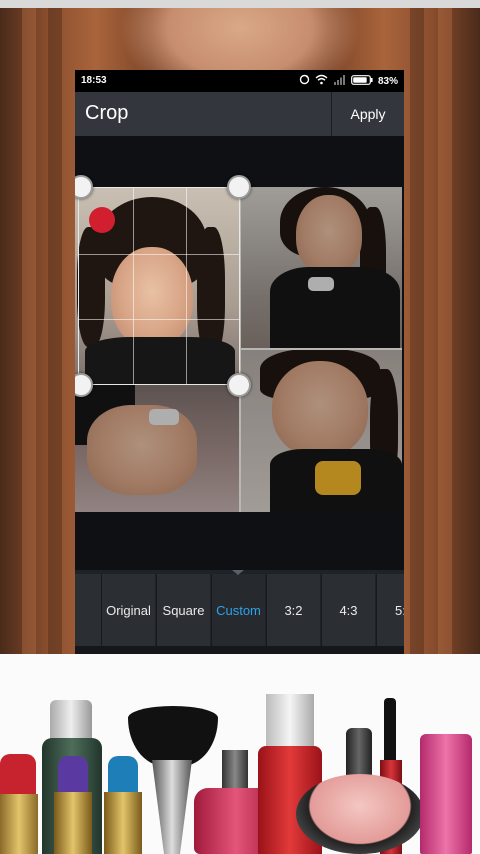 The image size is (480, 854). What do you see at coordinates (73, 776) in the screenshot?
I see `lipstick-purple-image` at bounding box center [73, 776].